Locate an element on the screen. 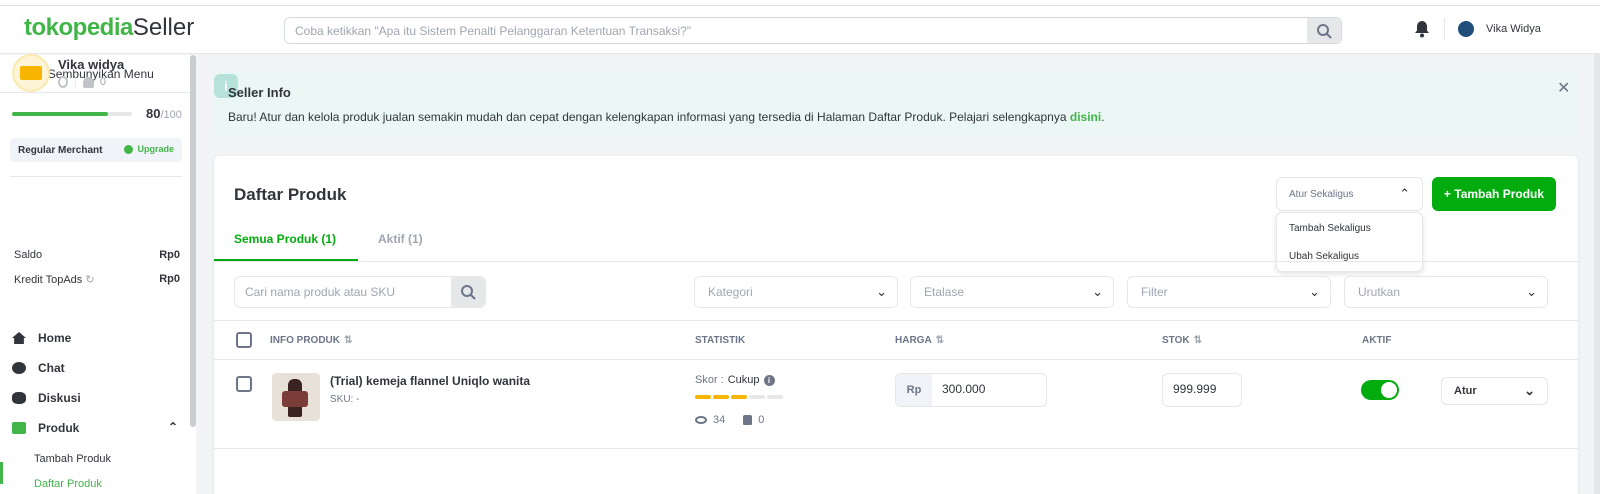  window-top-line is located at coordinates (800, 3).